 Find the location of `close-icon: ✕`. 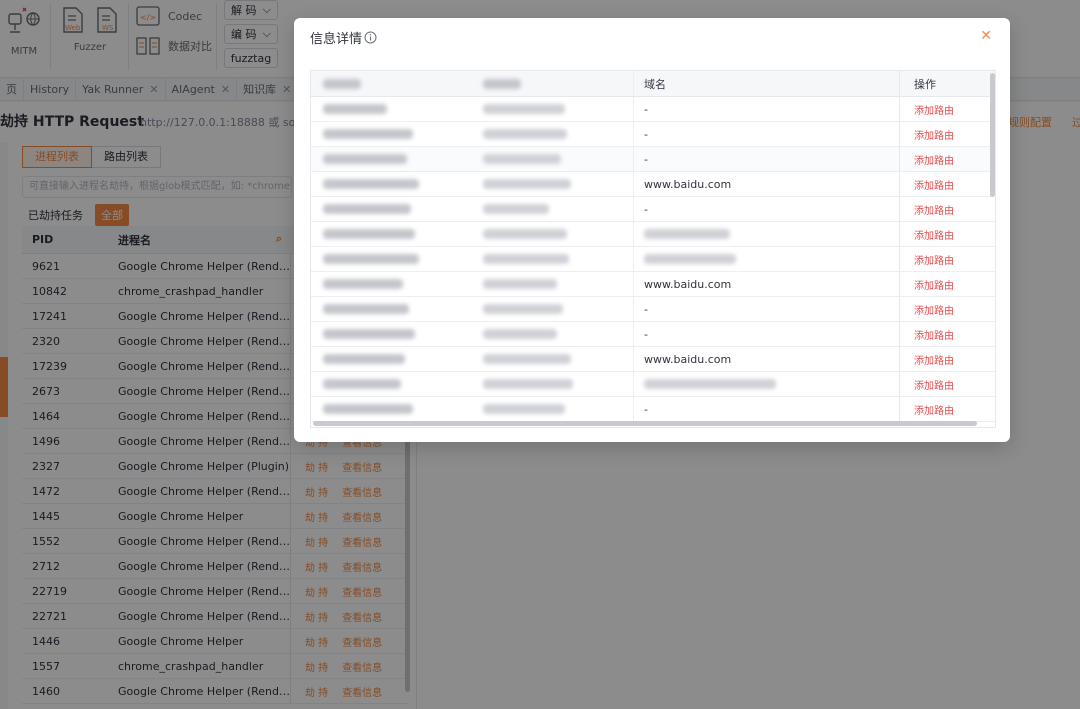

close-icon: ✕ is located at coordinates (986, 36).